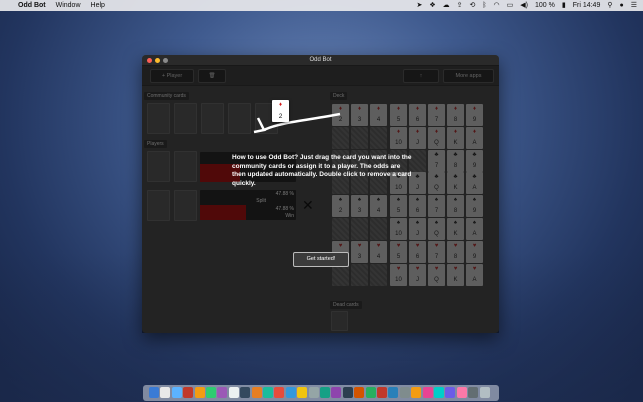 This screenshot has width=643, height=402. What do you see at coordinates (32, 5) in the screenshot?
I see `menu-app-name: Odd Bot` at bounding box center [32, 5].